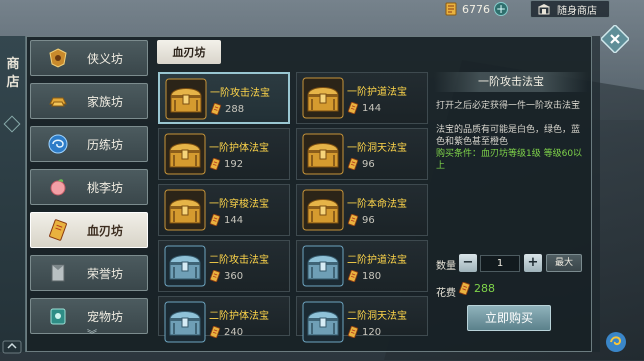 This screenshot has width=644, height=361. What do you see at coordinates (105, 273) in the screenshot?
I see `category-label: 荣誉坊` at bounding box center [105, 273].